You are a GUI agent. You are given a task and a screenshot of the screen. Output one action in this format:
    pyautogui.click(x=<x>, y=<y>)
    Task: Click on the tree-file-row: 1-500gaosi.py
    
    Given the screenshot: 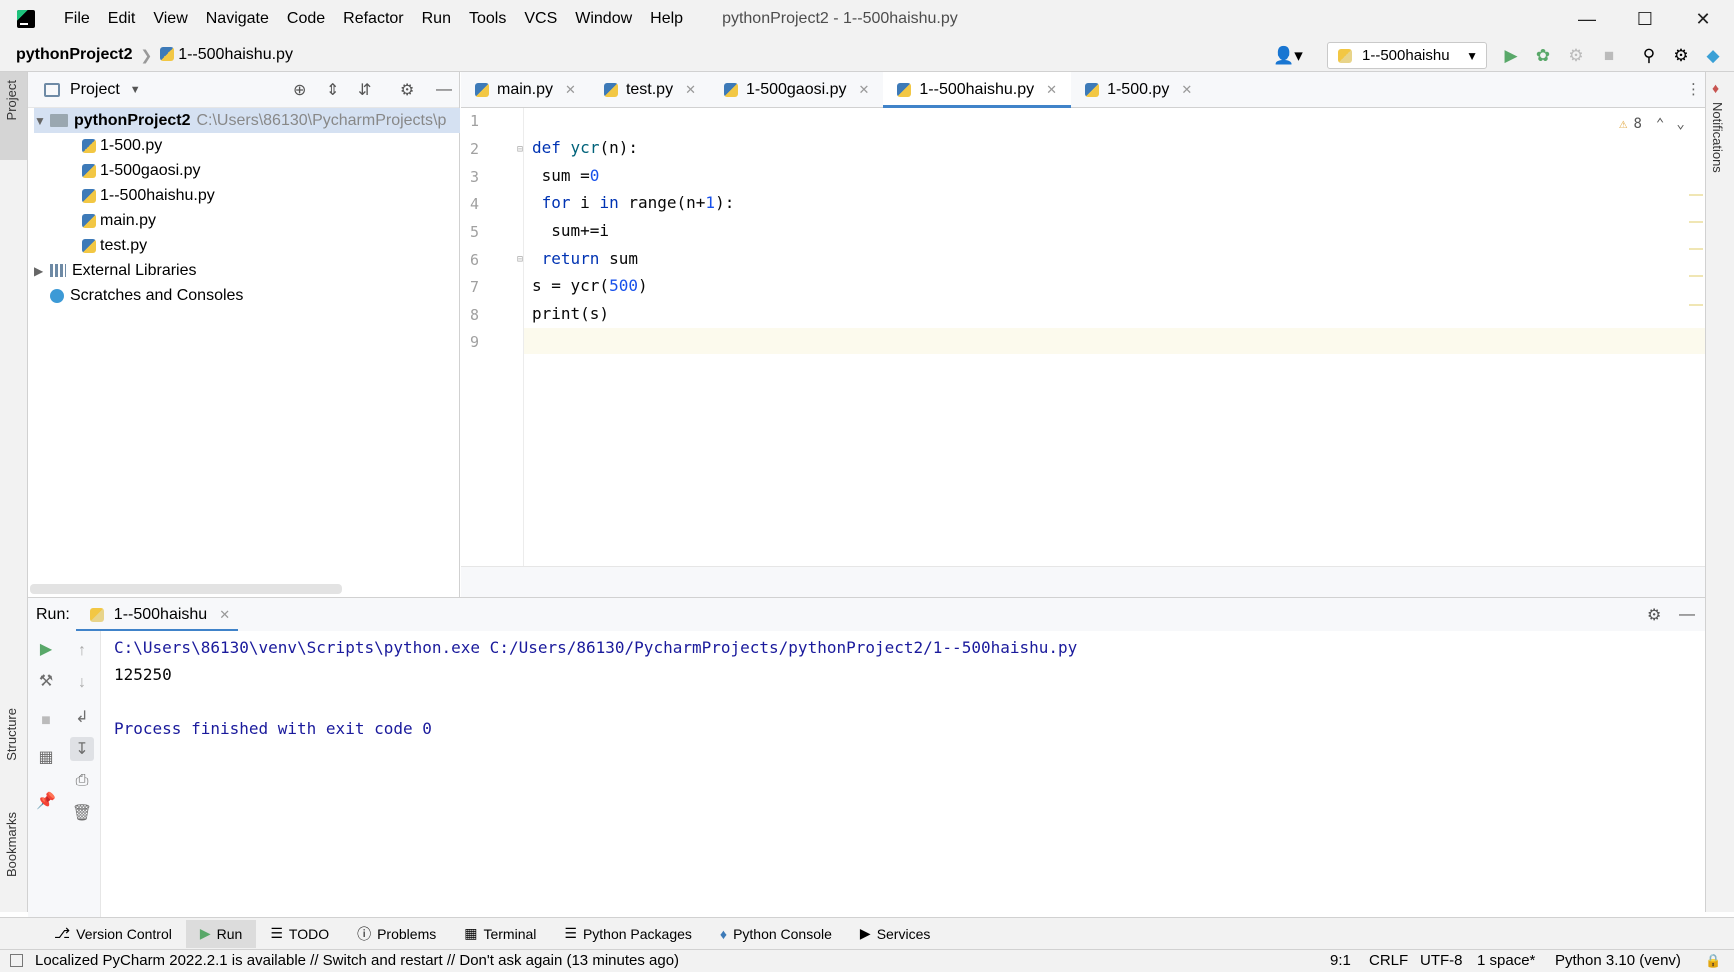 What is the action you would take?
    pyautogui.click(x=141, y=170)
    